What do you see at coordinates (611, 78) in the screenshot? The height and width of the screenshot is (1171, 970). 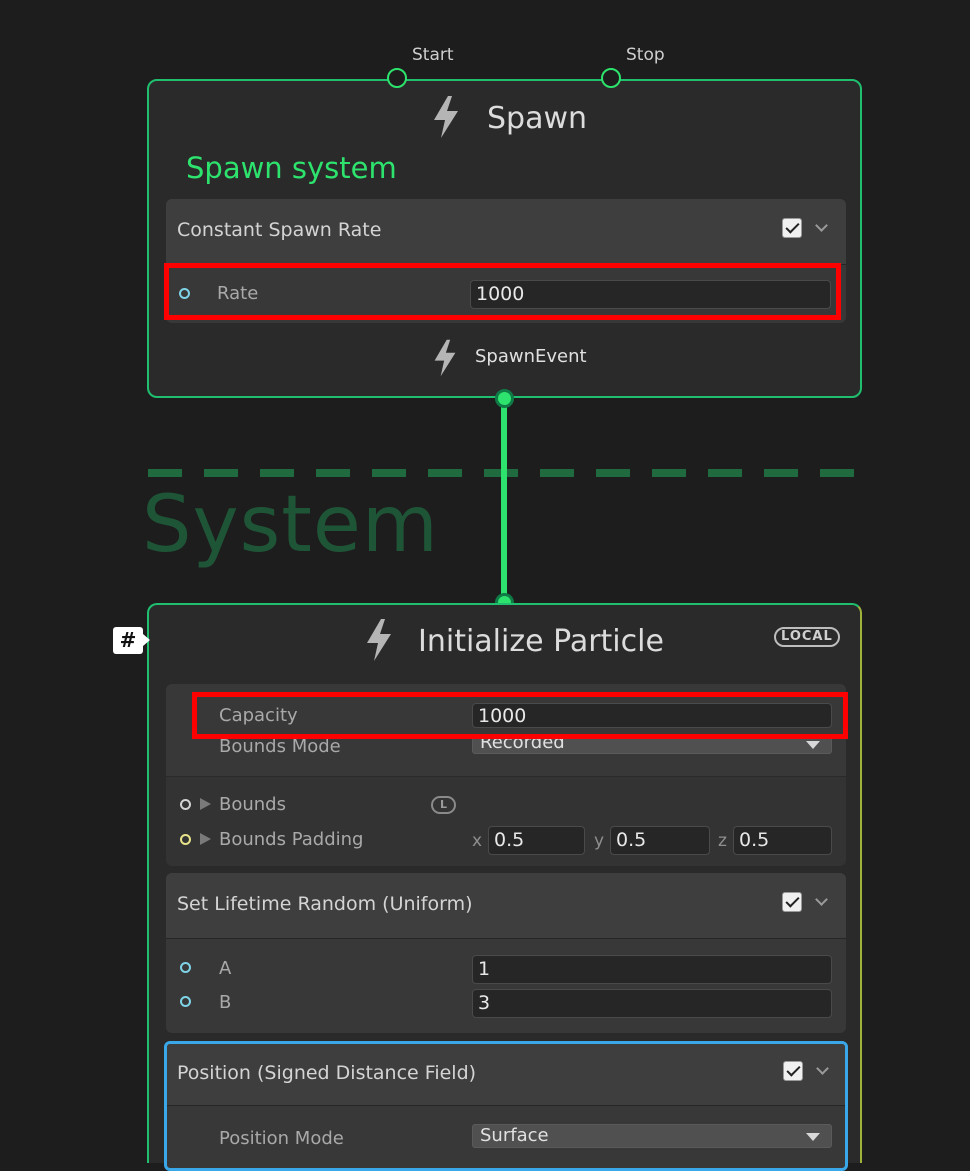 I see `stop-flow-port` at bounding box center [611, 78].